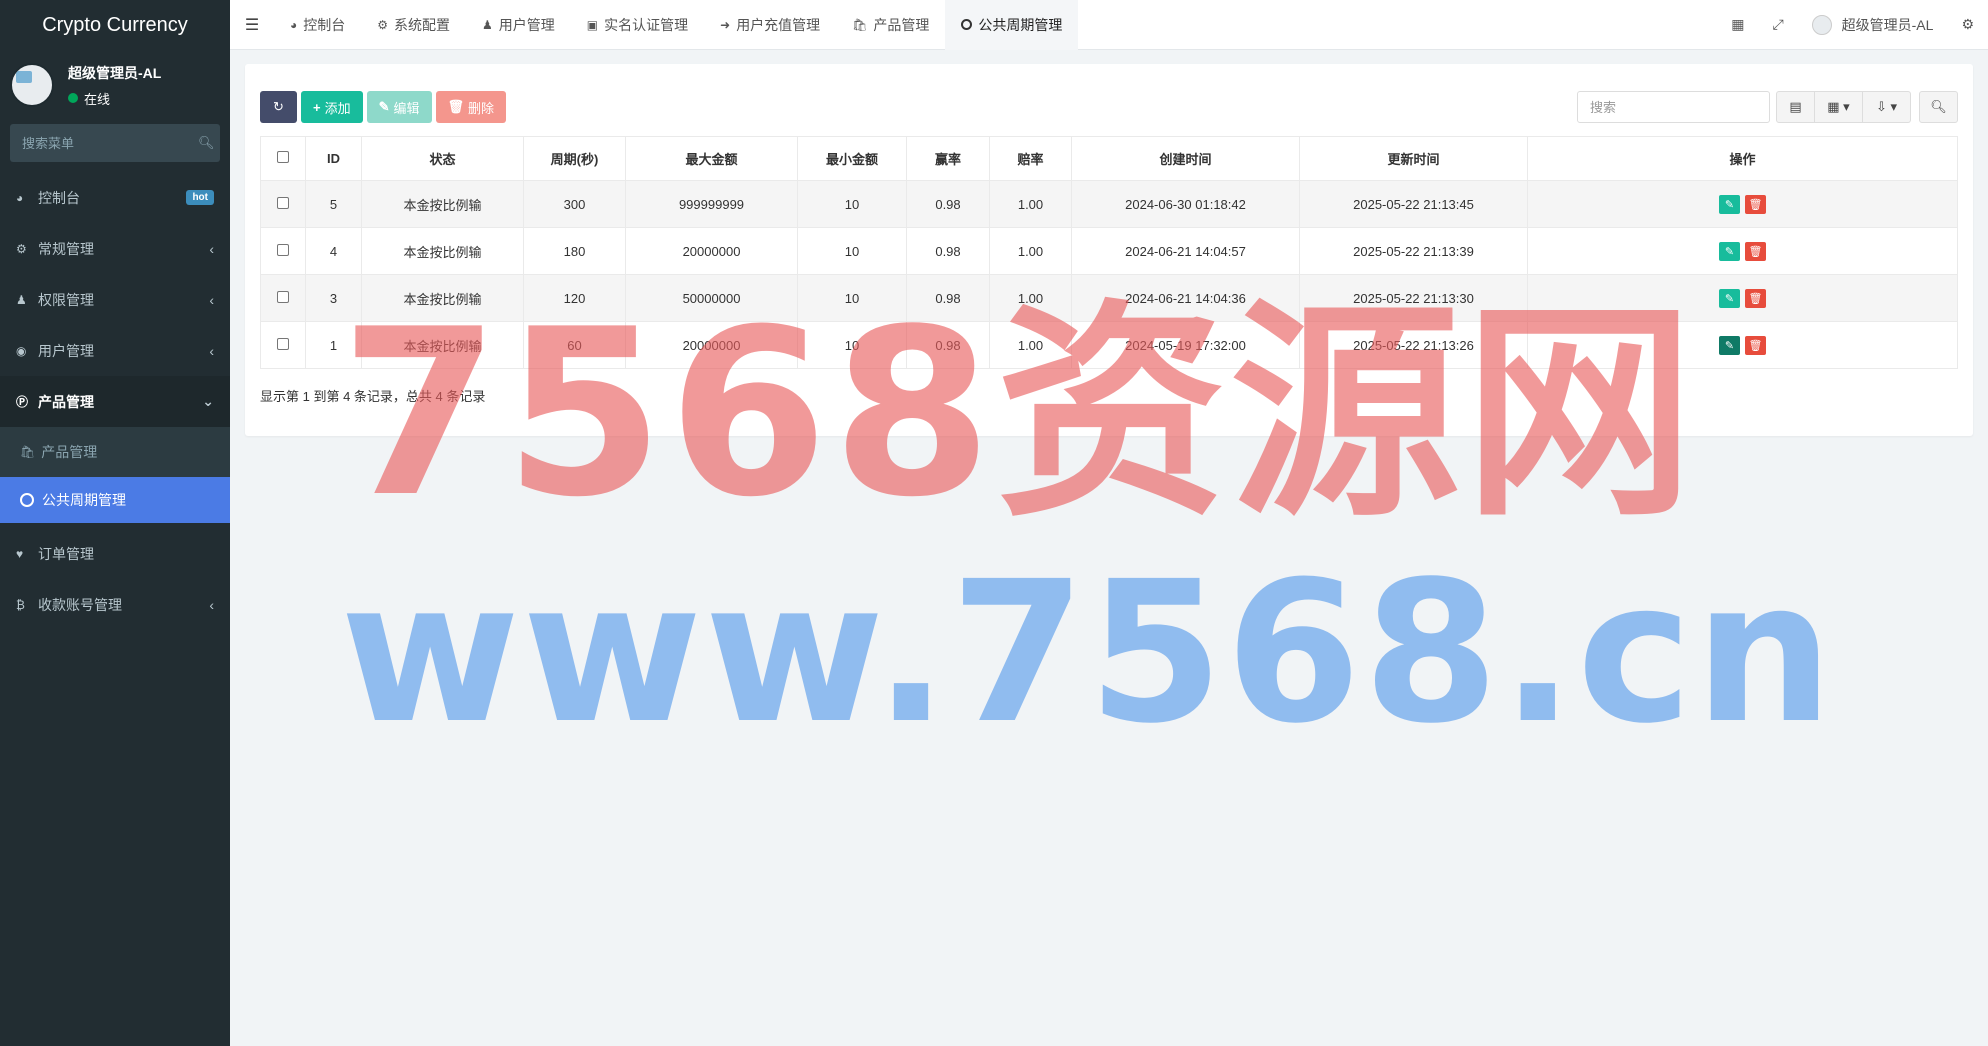 The height and width of the screenshot is (1046, 1988). I want to click on edit-button: ✎ 编辑, so click(399, 107).